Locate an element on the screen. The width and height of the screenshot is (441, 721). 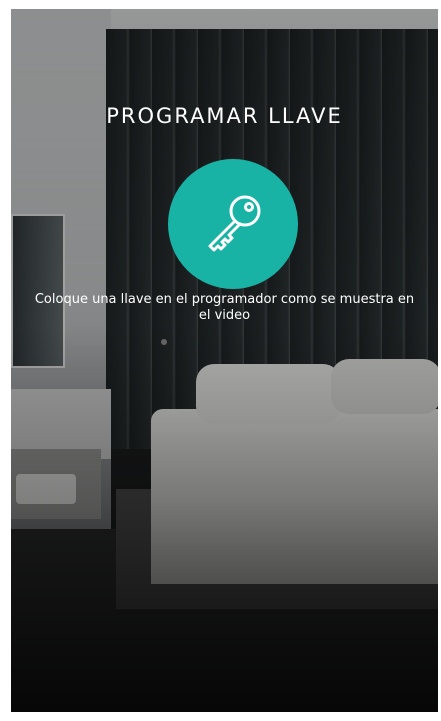
page-title: PROGRAMAR LLAVE is located at coordinates (224, 116).